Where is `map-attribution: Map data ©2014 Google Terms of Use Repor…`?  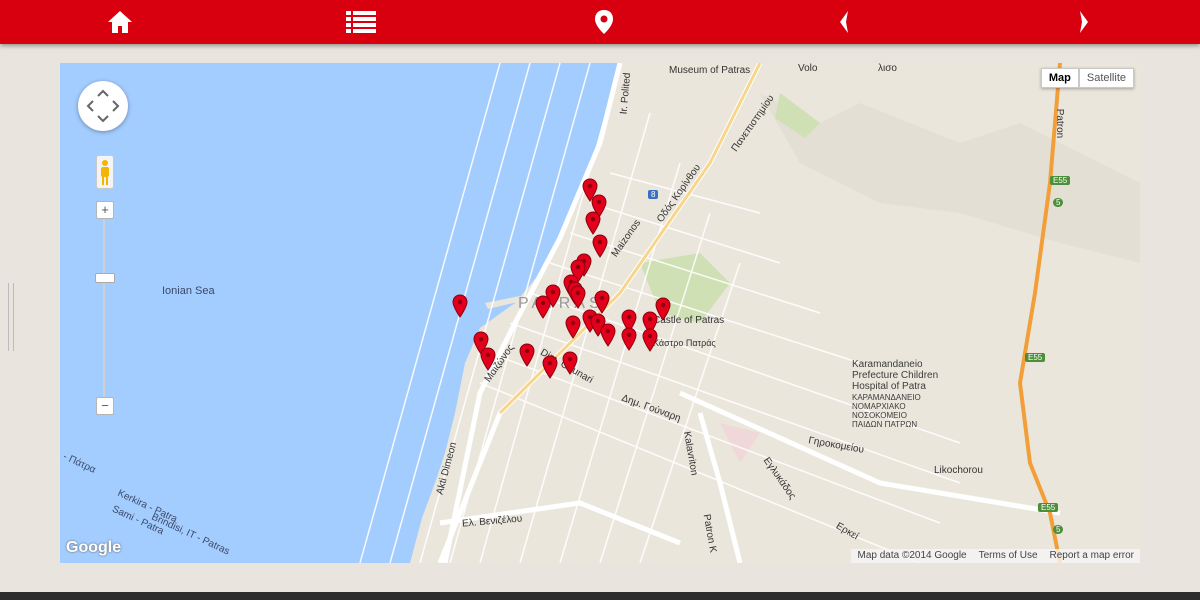
map-attribution: Map data ©2014 Google Terms of Use Repor… is located at coordinates (995, 556).